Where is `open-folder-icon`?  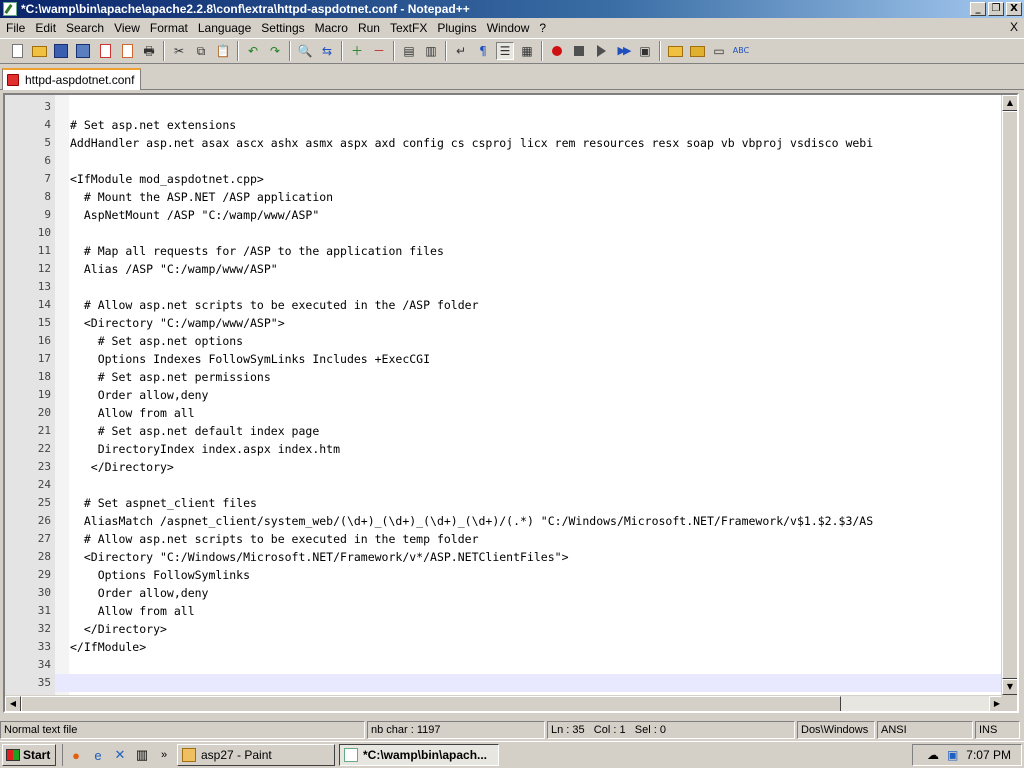 open-folder-icon is located at coordinates (39, 51).